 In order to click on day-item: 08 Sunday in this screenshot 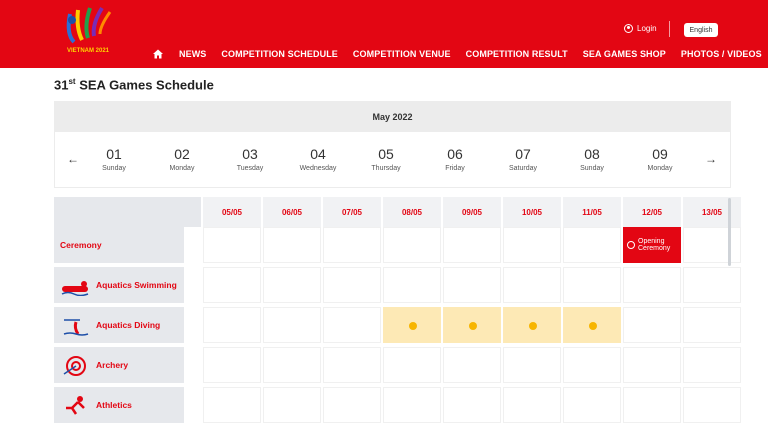, I will do `click(592, 159)`.